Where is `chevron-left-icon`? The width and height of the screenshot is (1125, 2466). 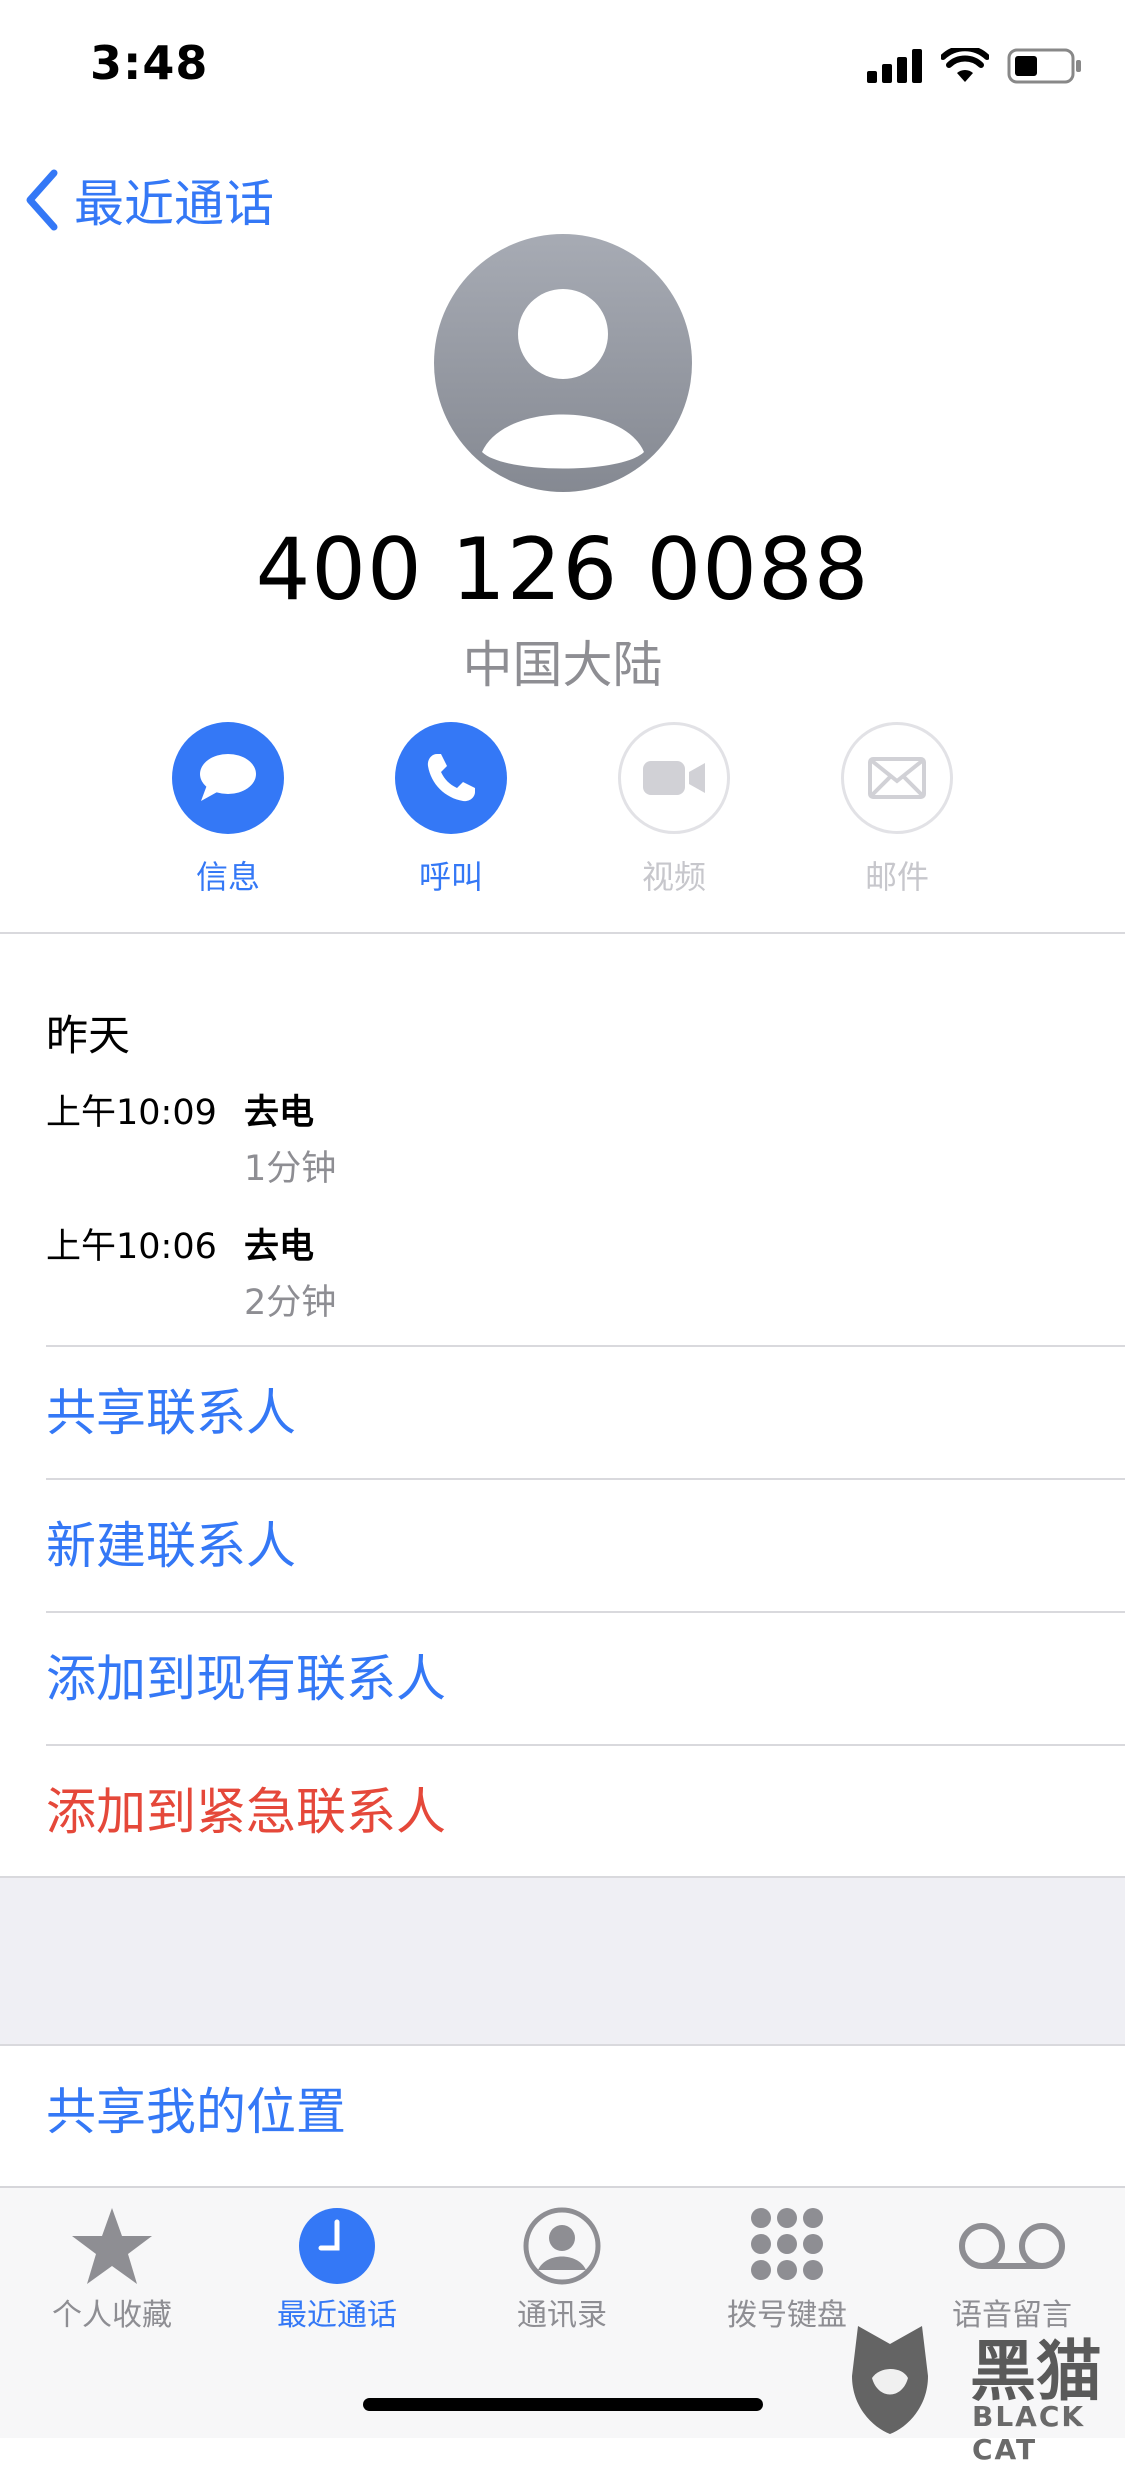 chevron-left-icon is located at coordinates (42, 200).